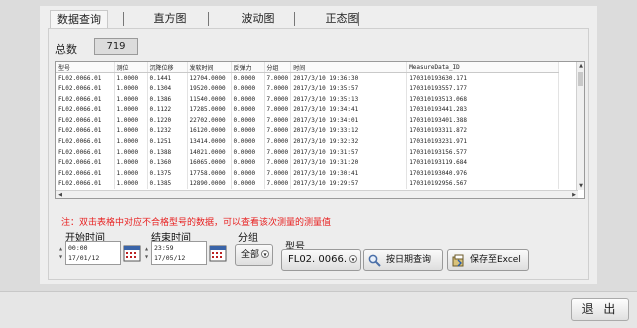 The image size is (637, 328). Describe the element at coordinates (167, 88) in the screenshot. I see `table-cell: 0.1304` at that location.